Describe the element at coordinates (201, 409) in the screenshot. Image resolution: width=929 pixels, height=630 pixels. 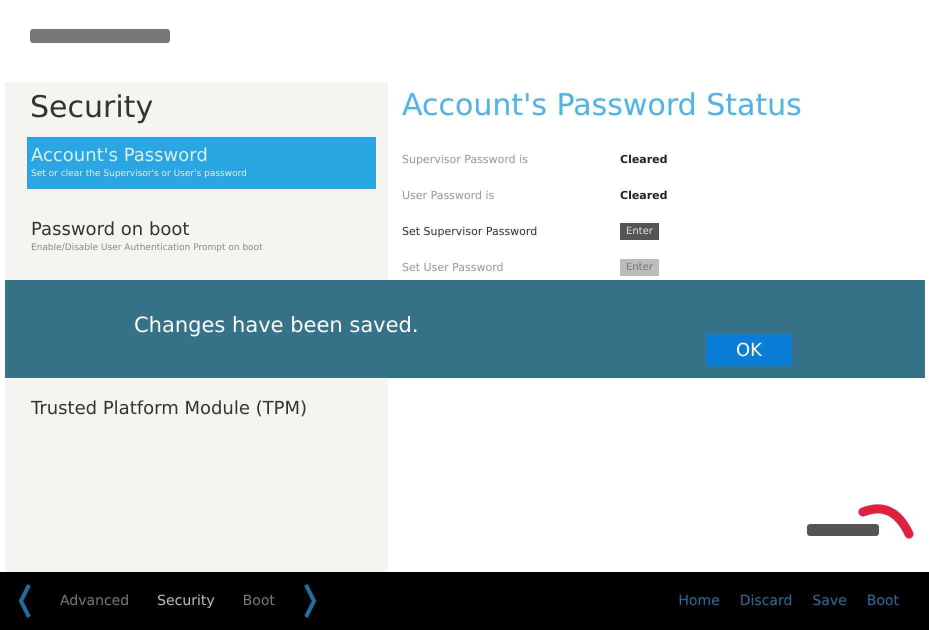
I see `menu-item: Trusted Platform Module (TPM)` at that location.